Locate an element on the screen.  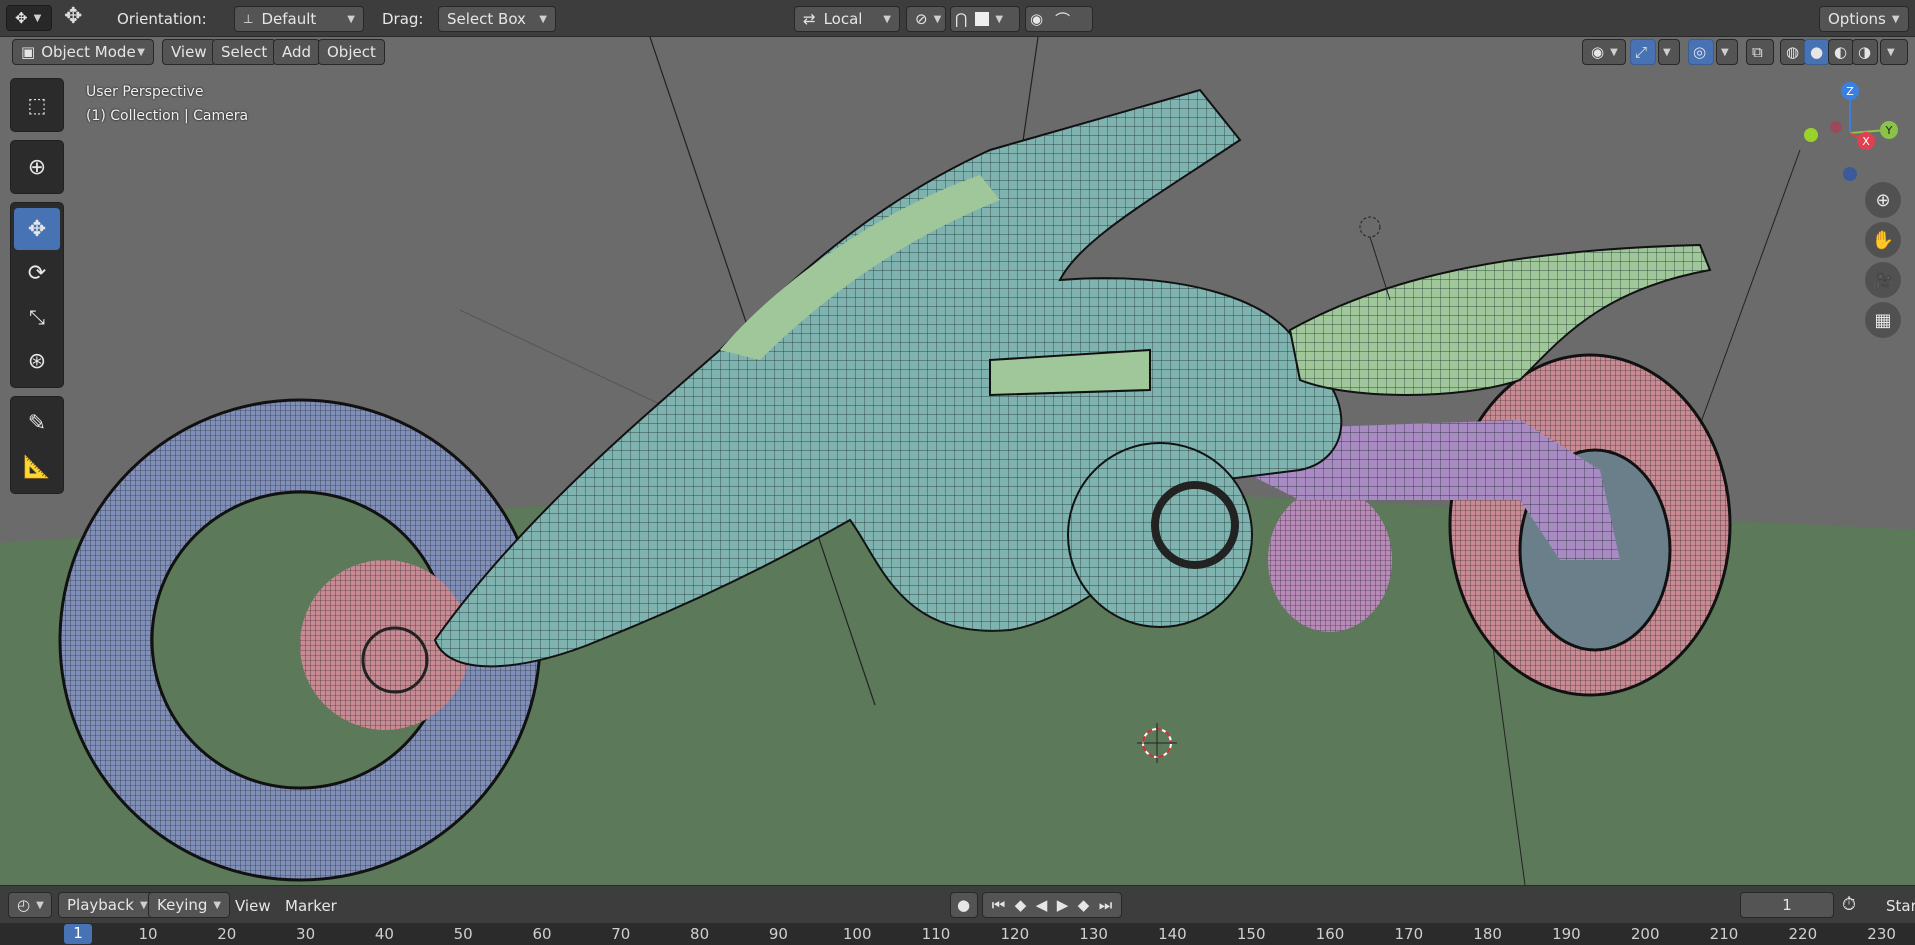
mode-dropdown: ▣ Object Mode ▼ is located at coordinates (83, 52).